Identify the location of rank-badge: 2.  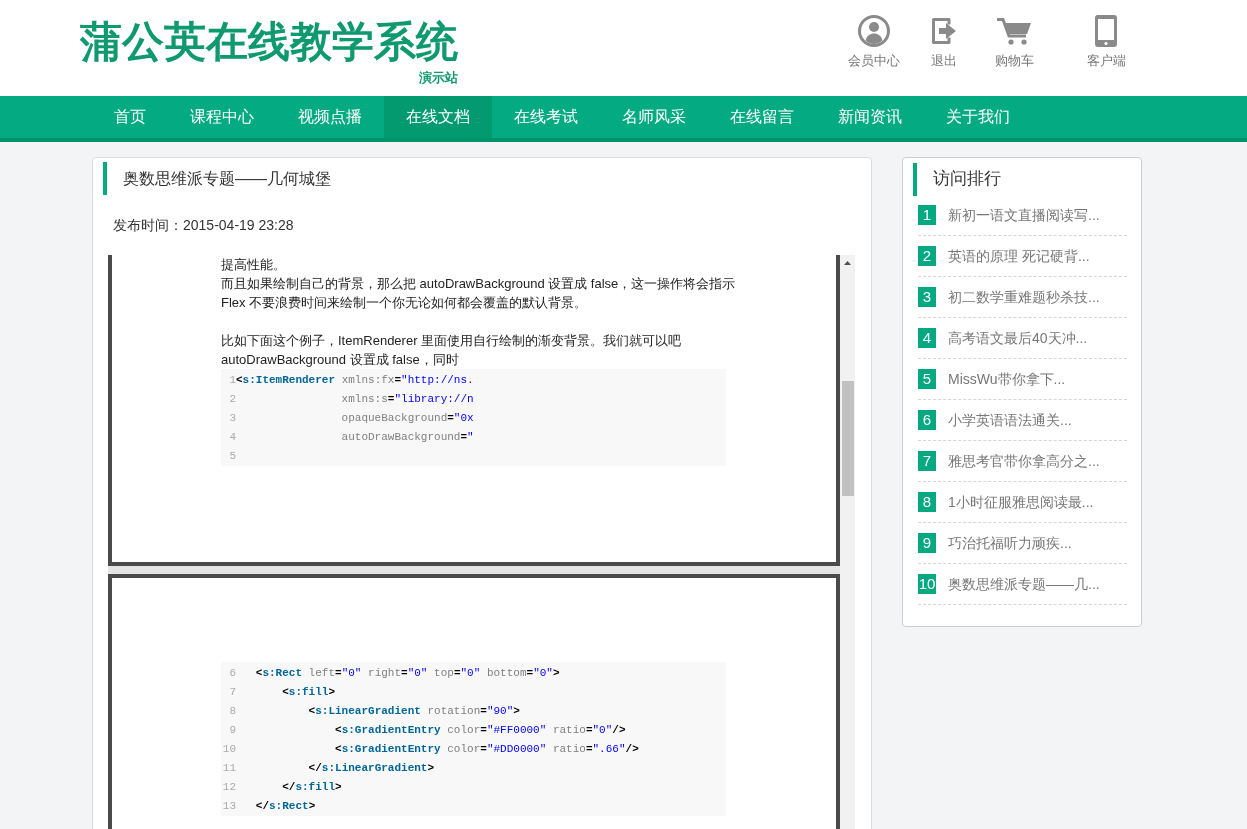
(927, 256).